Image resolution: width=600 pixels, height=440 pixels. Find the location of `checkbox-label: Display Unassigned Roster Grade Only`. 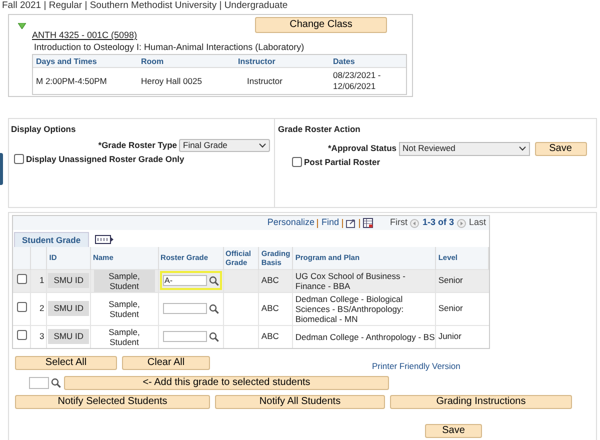

checkbox-label: Display Unassigned Roster Grade Only is located at coordinates (105, 159).